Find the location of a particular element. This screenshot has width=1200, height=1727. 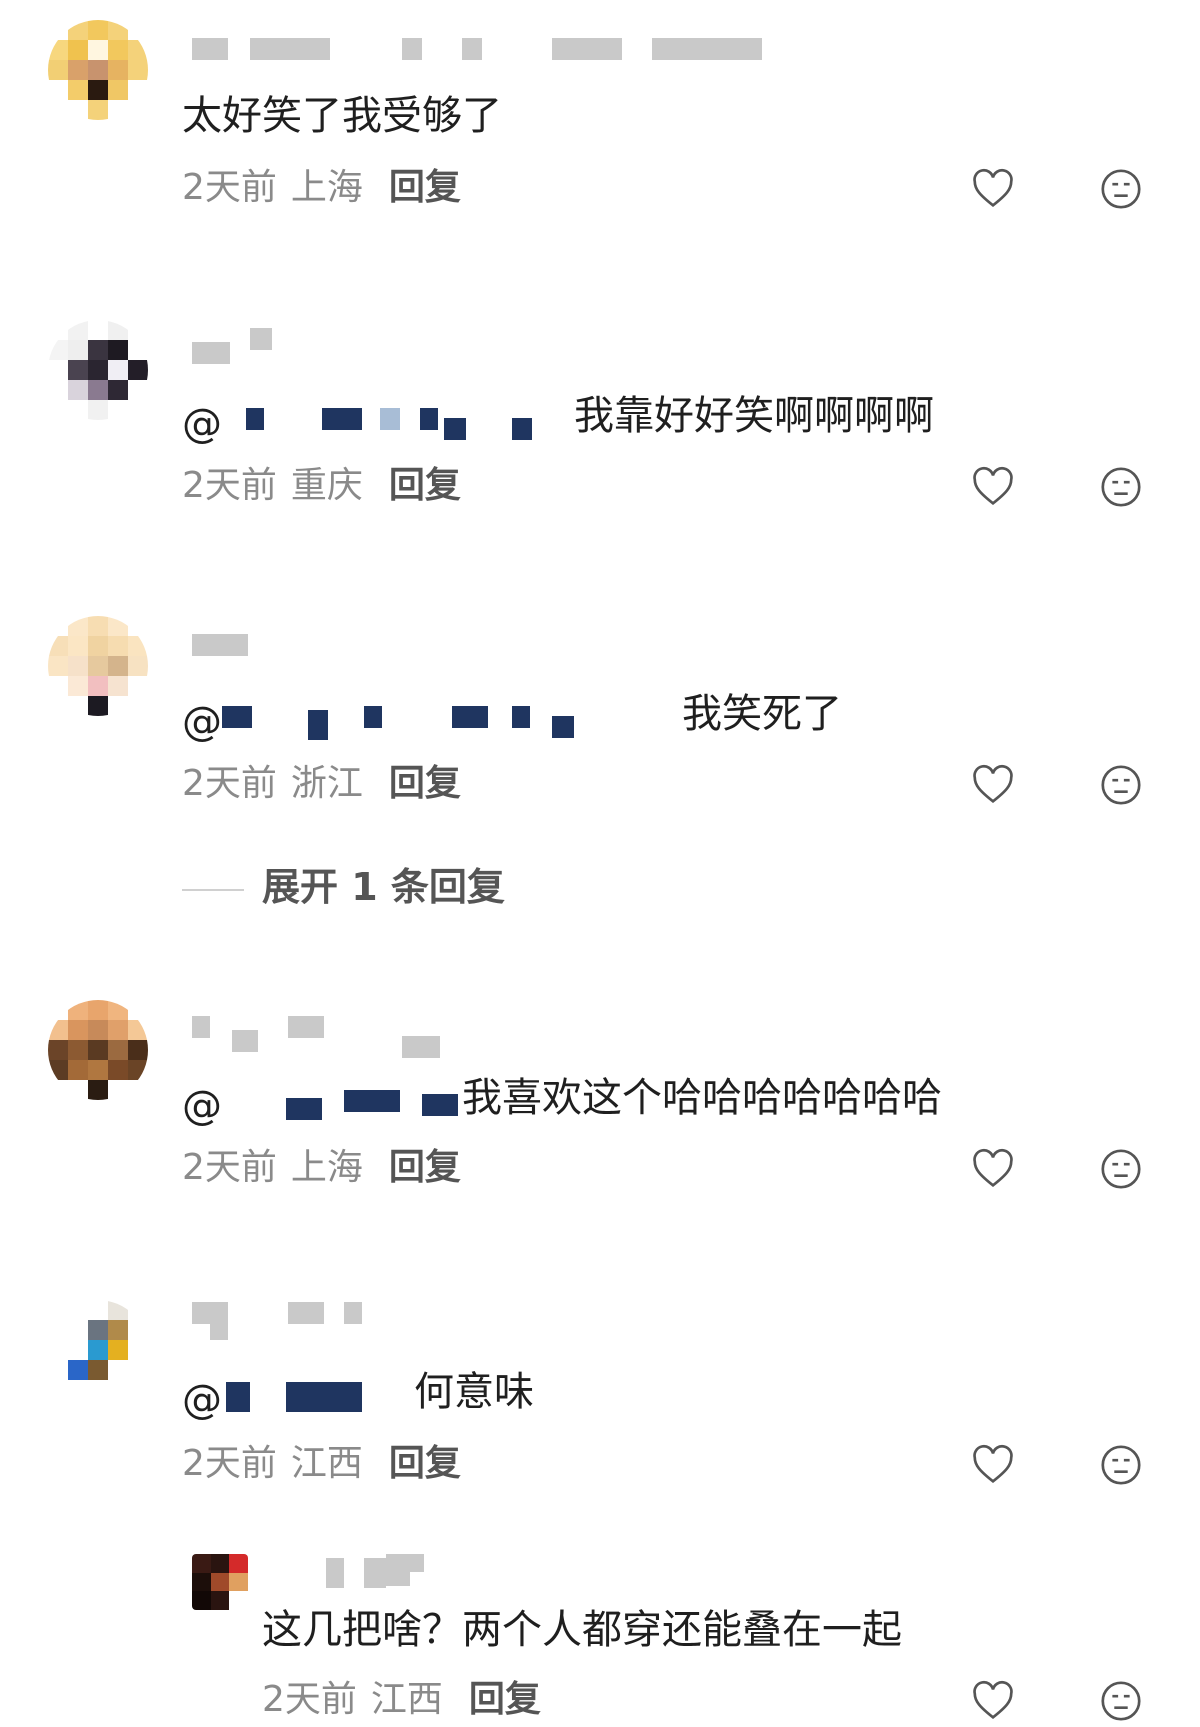

comment-location: 浙江 is located at coordinates (326, 783).